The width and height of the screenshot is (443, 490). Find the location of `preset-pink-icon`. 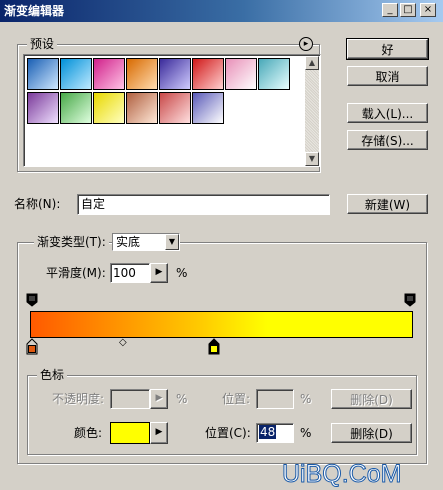

preset-pink-icon is located at coordinates (241, 74).